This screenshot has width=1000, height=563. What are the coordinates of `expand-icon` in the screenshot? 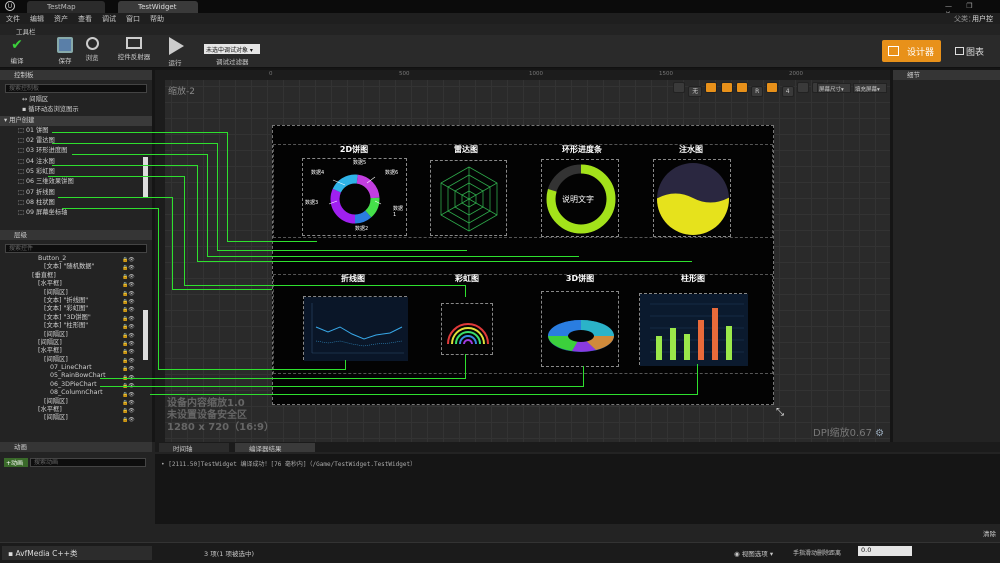 It's located at (679, 87).